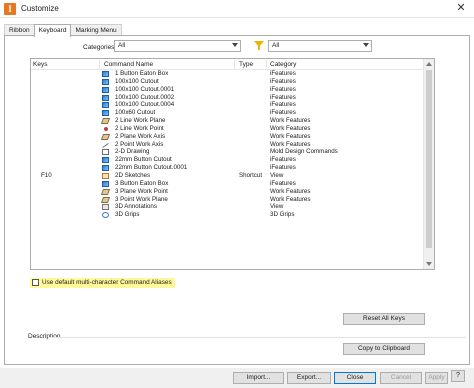 The height and width of the screenshot is (388, 474). I want to click on row-category: Mold Design Commands, so click(304, 152).